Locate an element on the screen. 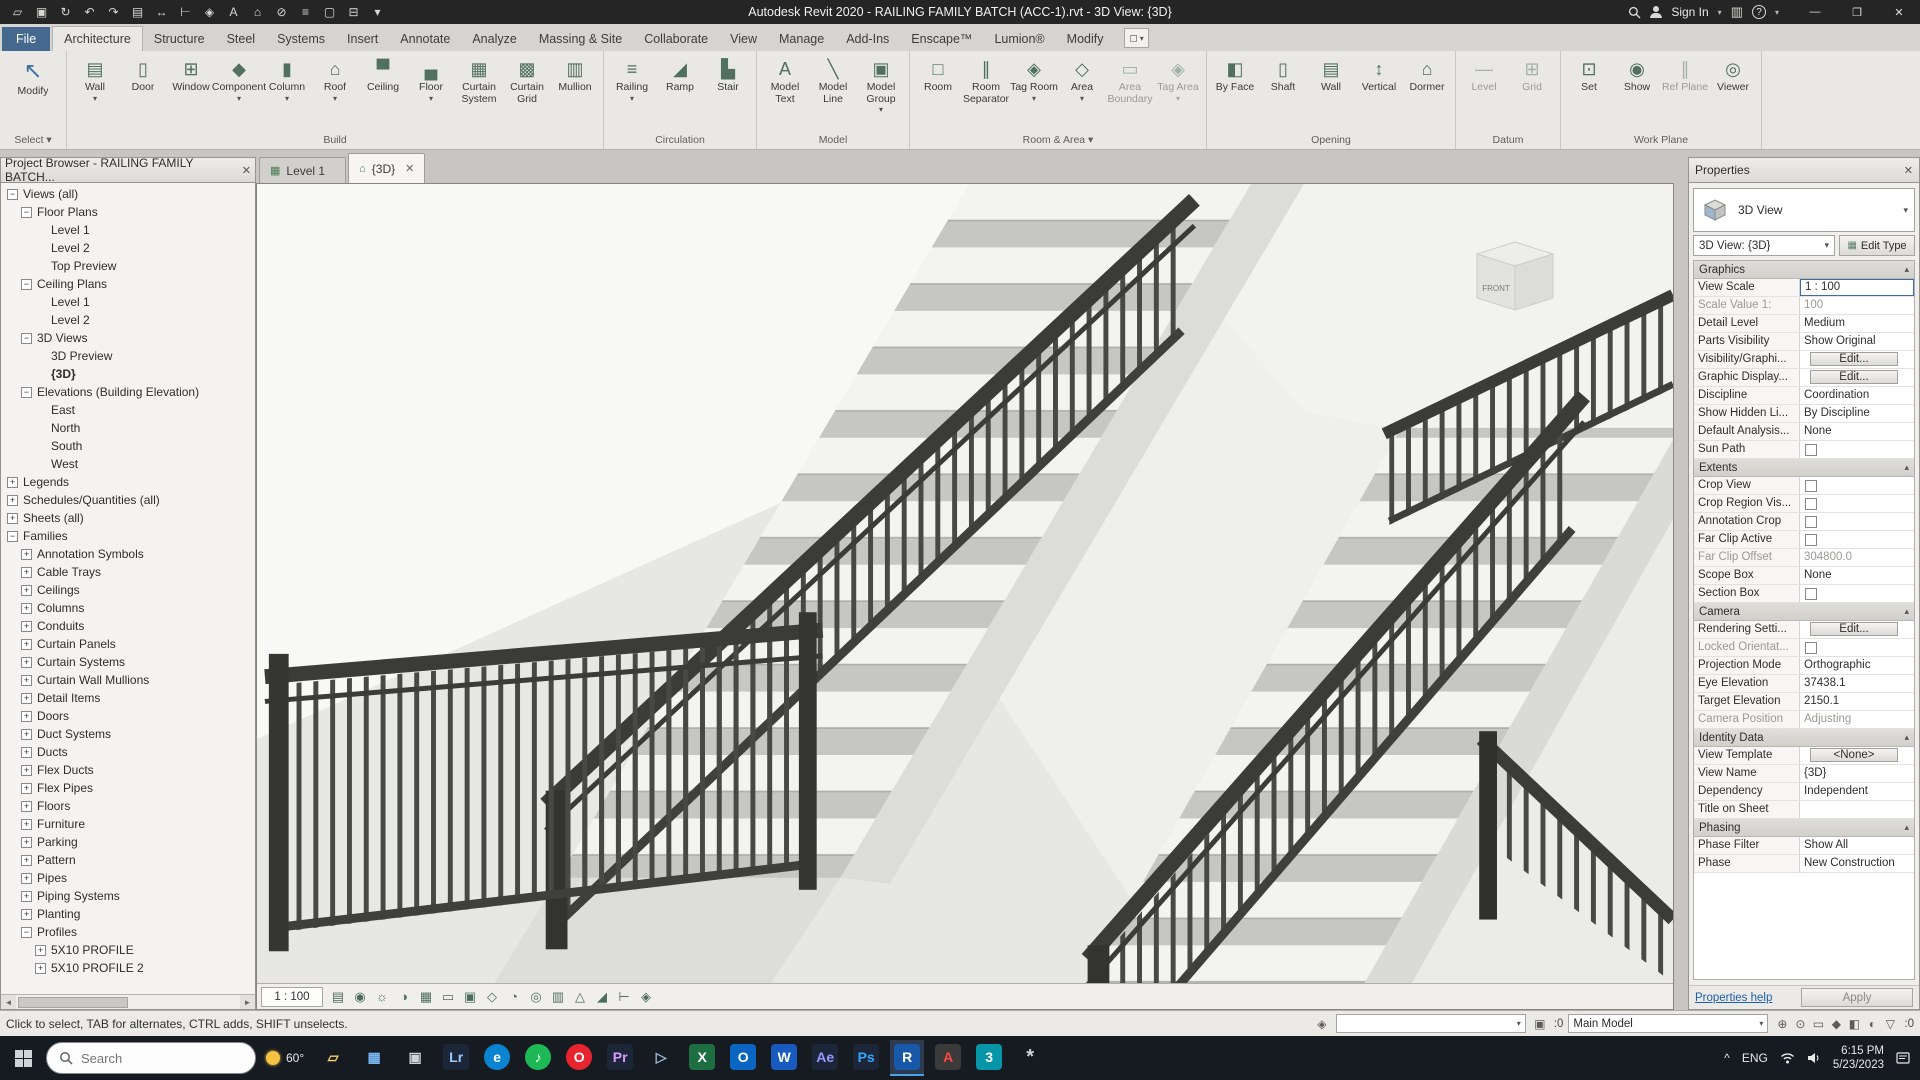 This screenshot has height=1080, width=1920. tree-item: − Families is located at coordinates (128, 536).